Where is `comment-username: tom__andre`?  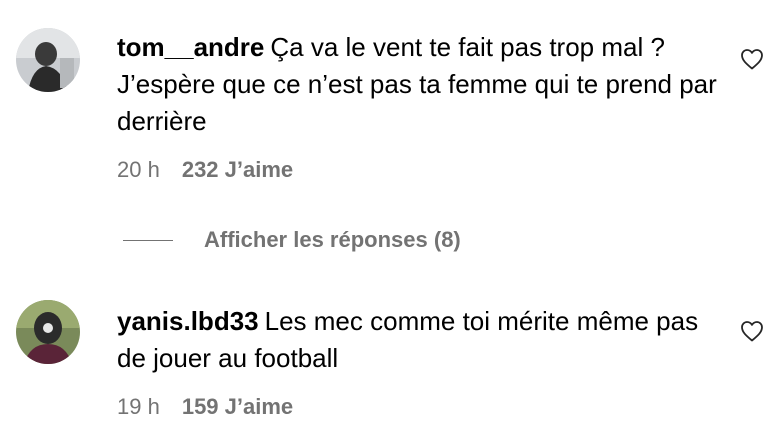 comment-username: tom__andre is located at coordinates (190, 47).